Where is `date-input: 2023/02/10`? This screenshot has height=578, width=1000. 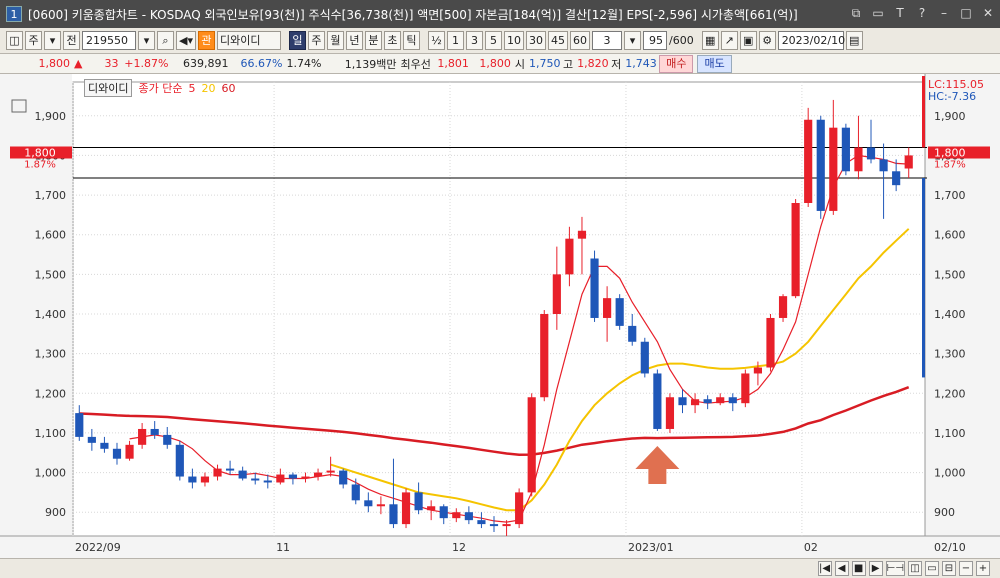 date-input: 2023/02/10 is located at coordinates (811, 40).